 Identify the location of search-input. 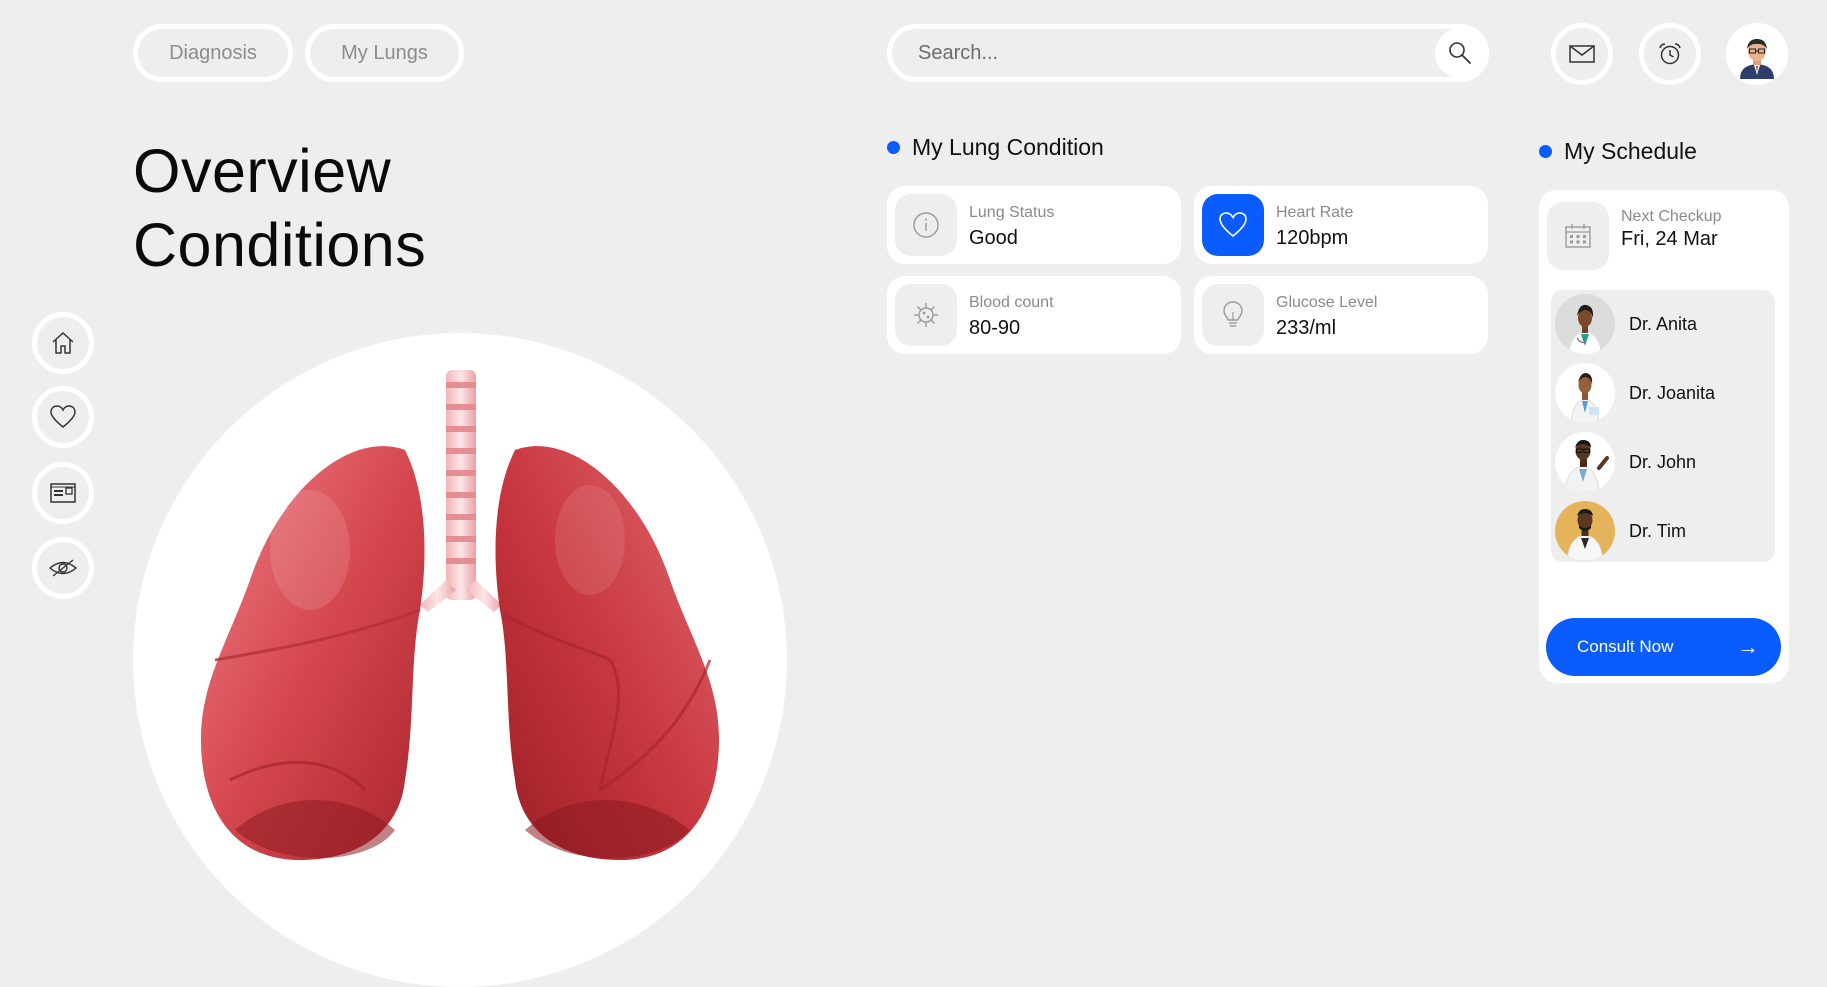
(1158, 53).